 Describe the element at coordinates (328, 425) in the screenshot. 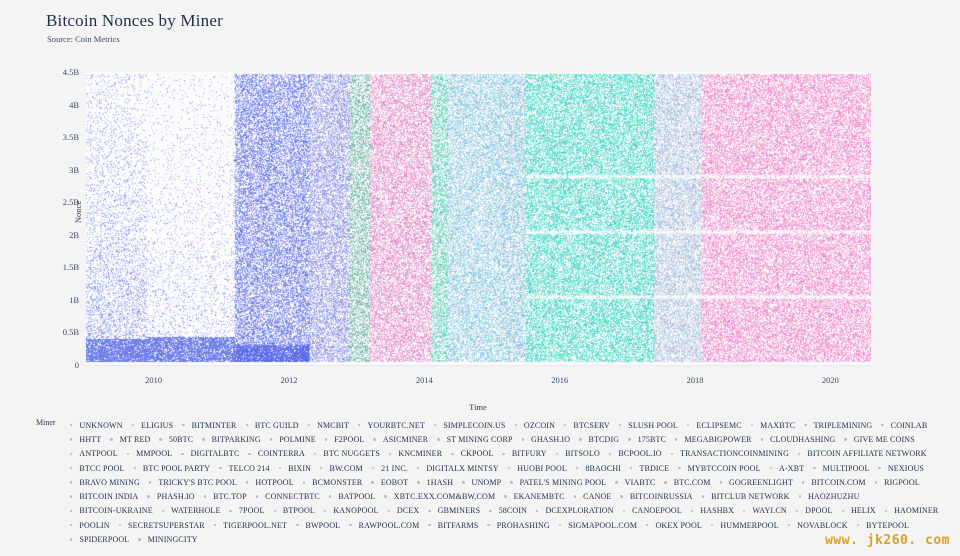

I see `legend-item: NMCBIT` at that location.